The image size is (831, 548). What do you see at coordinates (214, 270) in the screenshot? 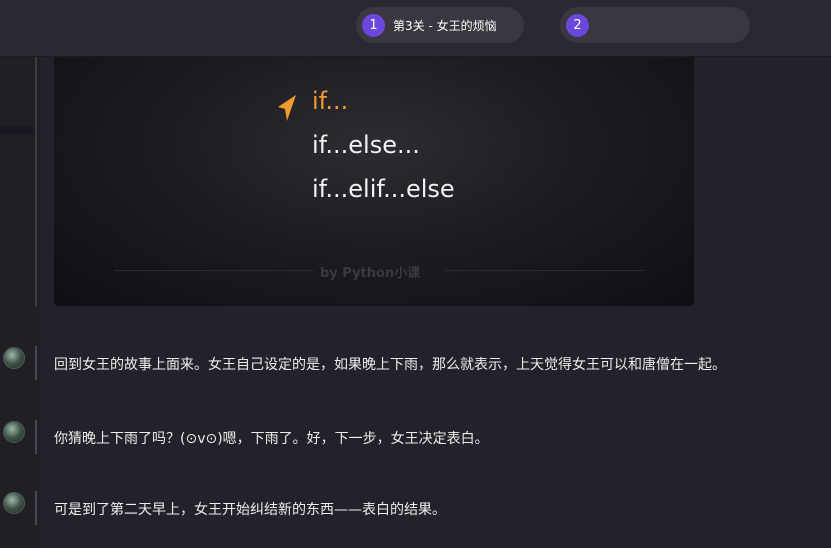
I see `watermark-divider-left` at bounding box center [214, 270].